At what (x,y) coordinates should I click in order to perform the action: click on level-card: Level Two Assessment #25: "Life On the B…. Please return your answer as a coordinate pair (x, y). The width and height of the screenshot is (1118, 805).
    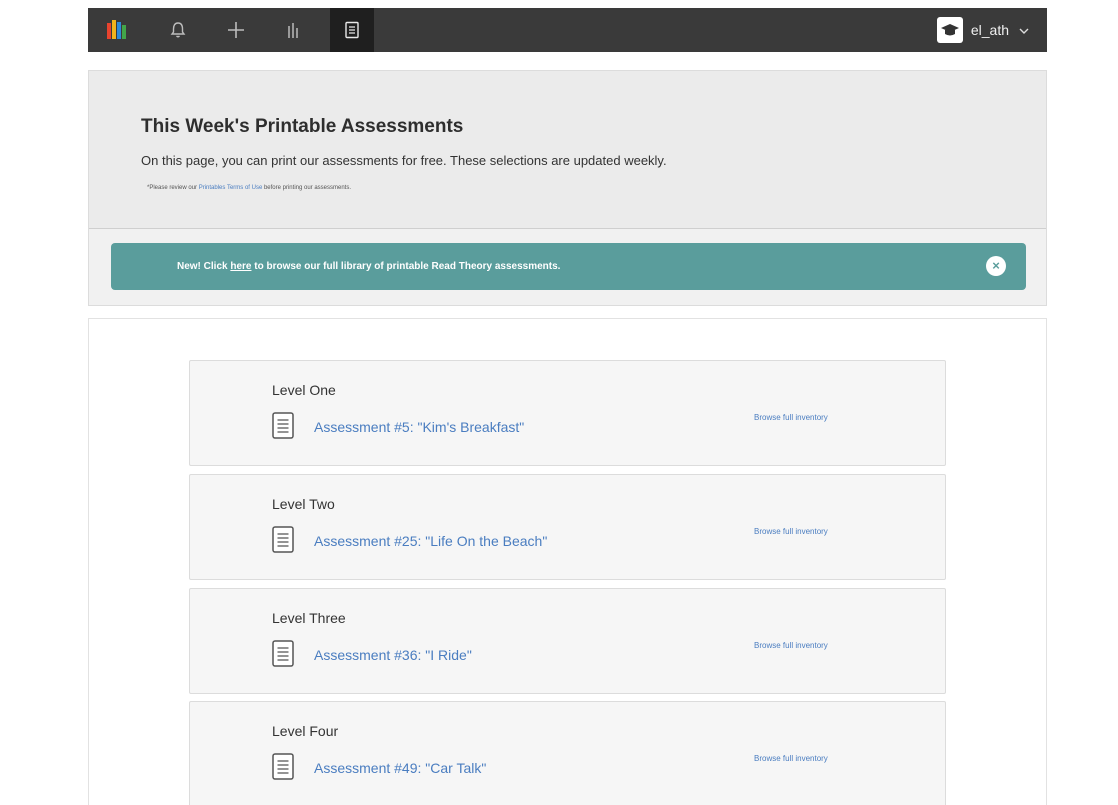
    Looking at the image, I should click on (567, 527).